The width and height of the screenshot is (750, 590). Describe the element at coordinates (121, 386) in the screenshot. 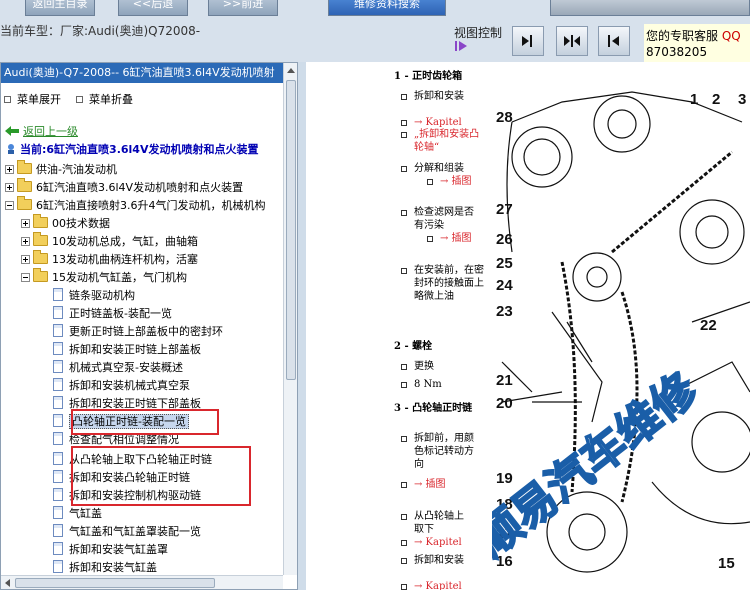

I see `tree-leaf: 拆卸和安装机械式真空泵` at that location.